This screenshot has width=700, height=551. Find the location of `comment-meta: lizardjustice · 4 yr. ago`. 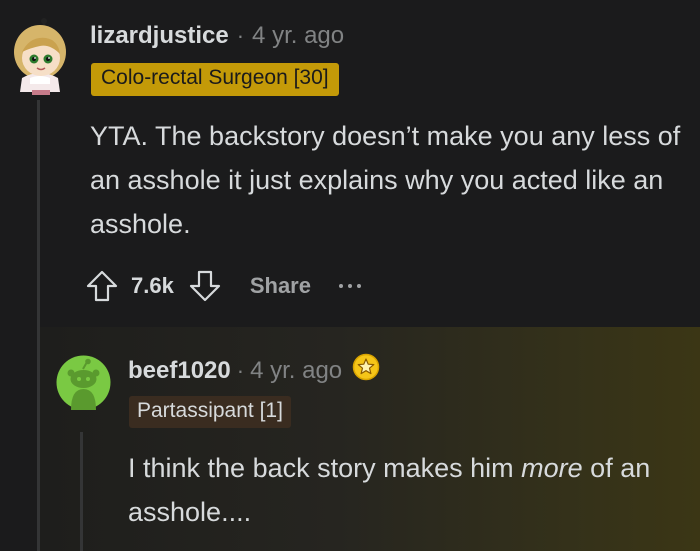

comment-meta: lizardjustice · 4 yr. ago is located at coordinates (217, 36).